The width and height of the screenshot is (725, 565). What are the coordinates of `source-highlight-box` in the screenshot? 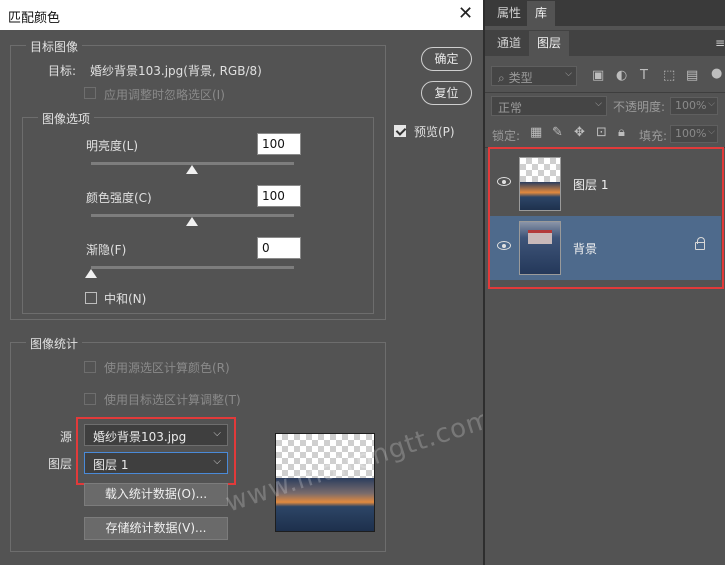 It's located at (156, 451).